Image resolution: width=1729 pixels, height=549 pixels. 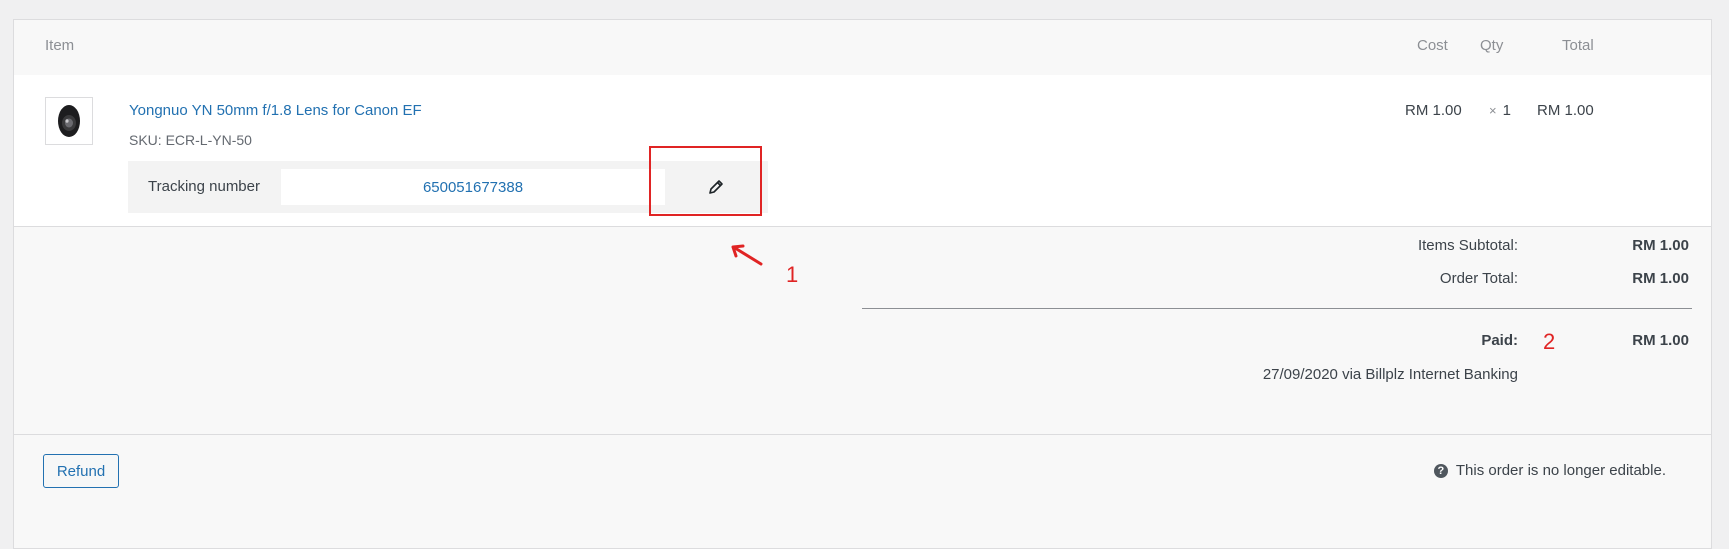 I want to click on paid-value: RM 1.00, so click(x=1660, y=340).